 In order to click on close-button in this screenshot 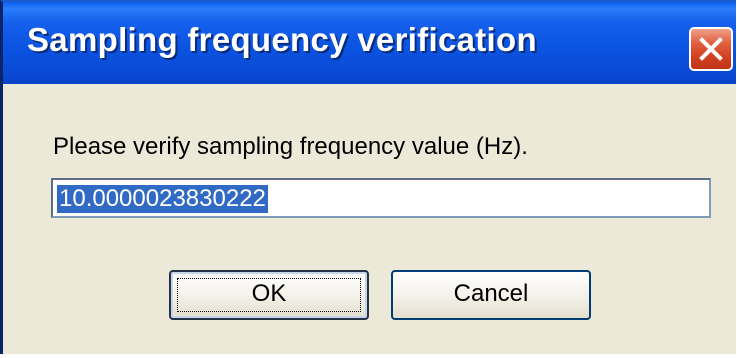, I will do `click(711, 49)`.